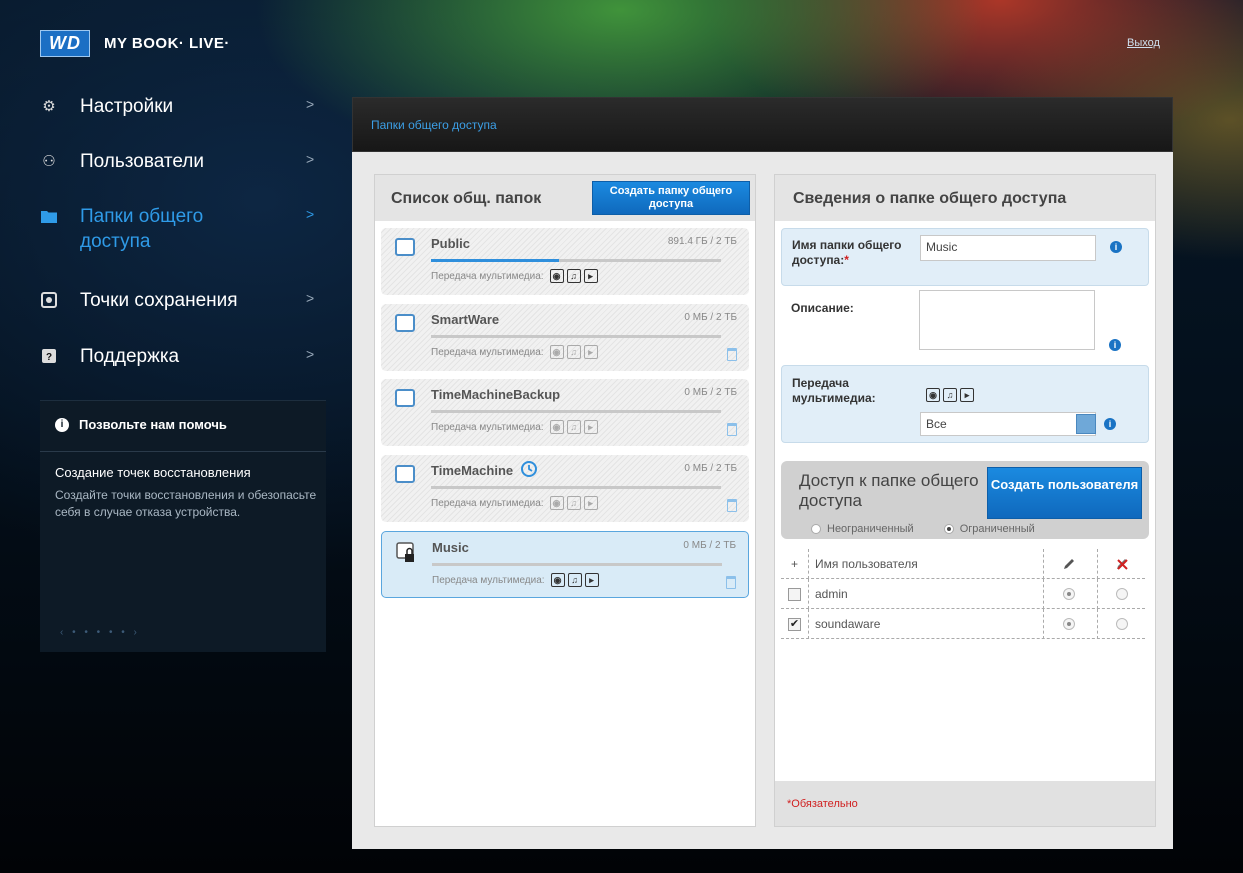 Image resolution: width=1243 pixels, height=873 pixels. I want to click on sidebar-item-settings: ⚙ Настройки >, so click(185, 106).